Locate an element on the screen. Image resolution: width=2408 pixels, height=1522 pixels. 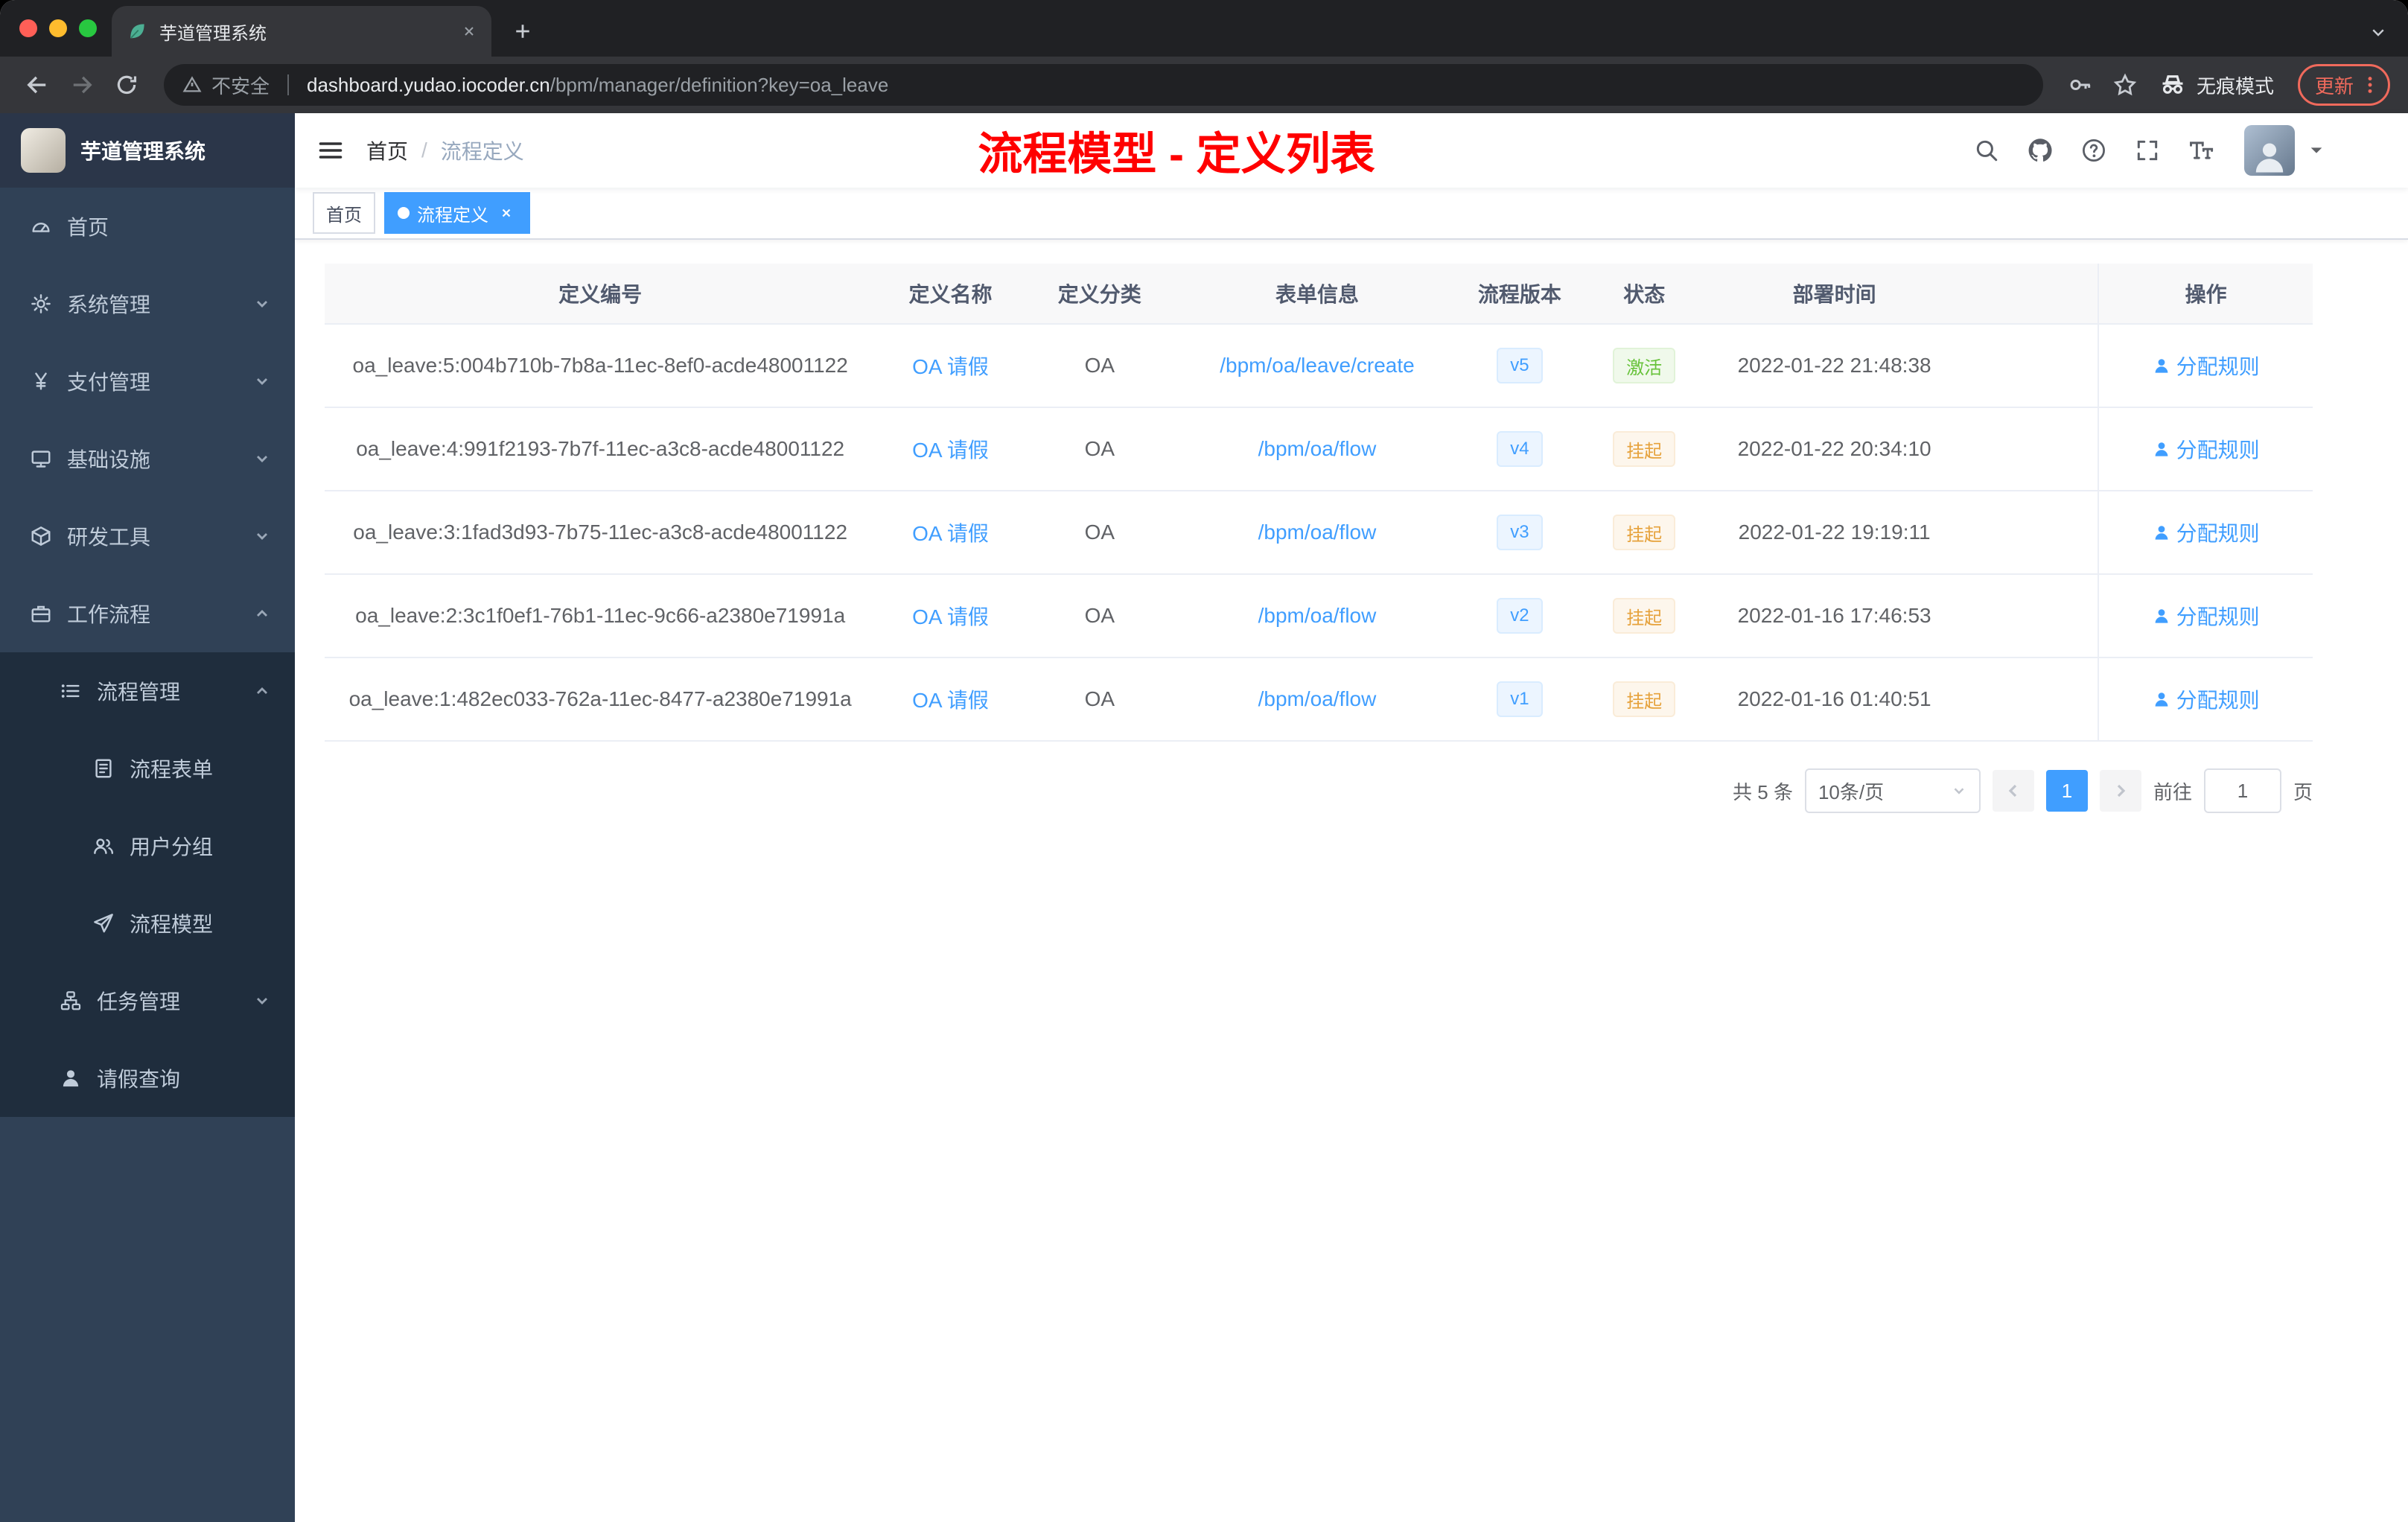
user-icon is located at coordinates (71, 1078).